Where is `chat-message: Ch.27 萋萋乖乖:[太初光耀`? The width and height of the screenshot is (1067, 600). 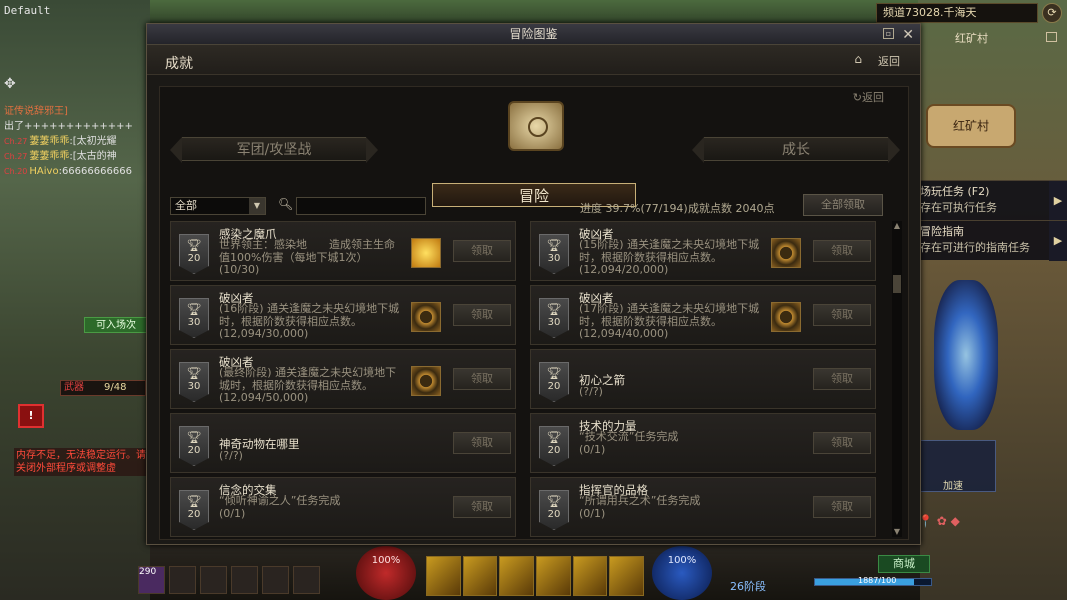
chat-message: Ch.27 萋萋乖乖:[太初光耀 is located at coordinates (76, 141).